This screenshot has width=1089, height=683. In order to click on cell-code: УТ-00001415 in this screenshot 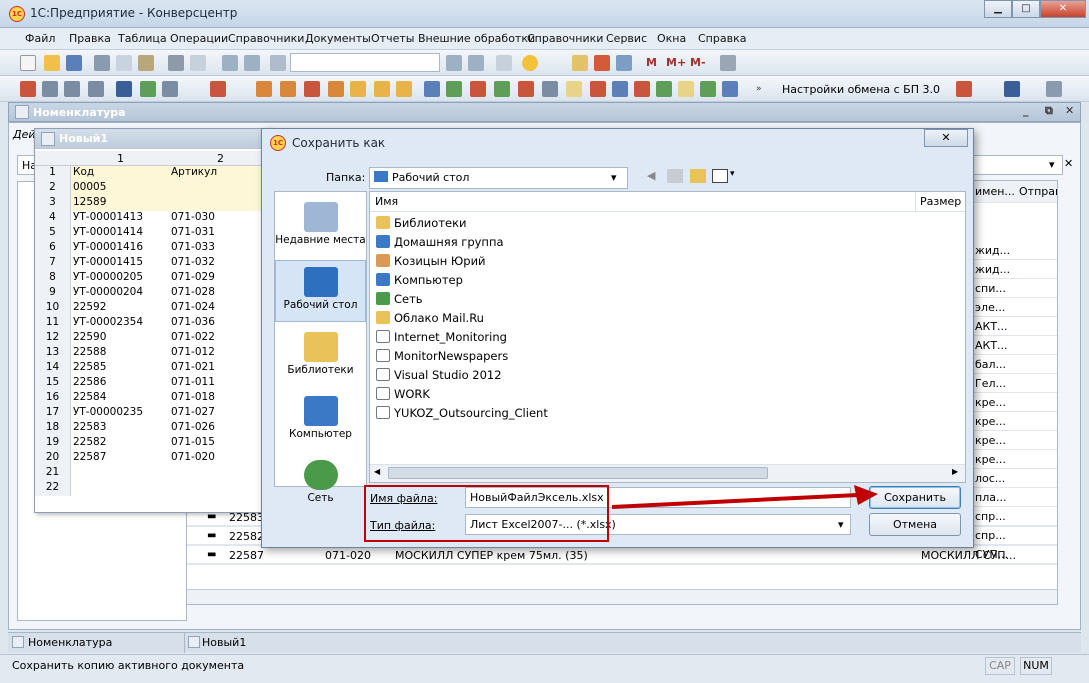, I will do `click(121, 262)`.